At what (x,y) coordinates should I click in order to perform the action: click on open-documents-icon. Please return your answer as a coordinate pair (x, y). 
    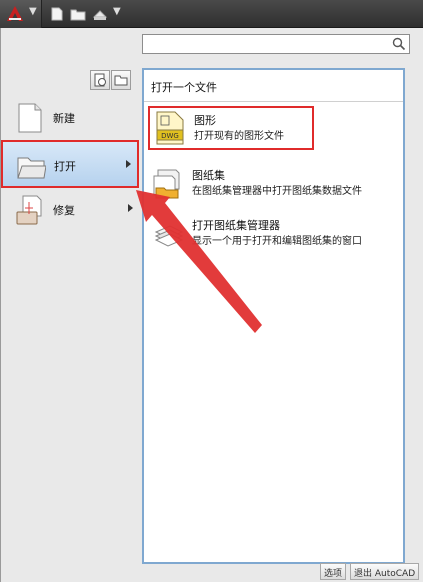
    Looking at the image, I should click on (121, 80).